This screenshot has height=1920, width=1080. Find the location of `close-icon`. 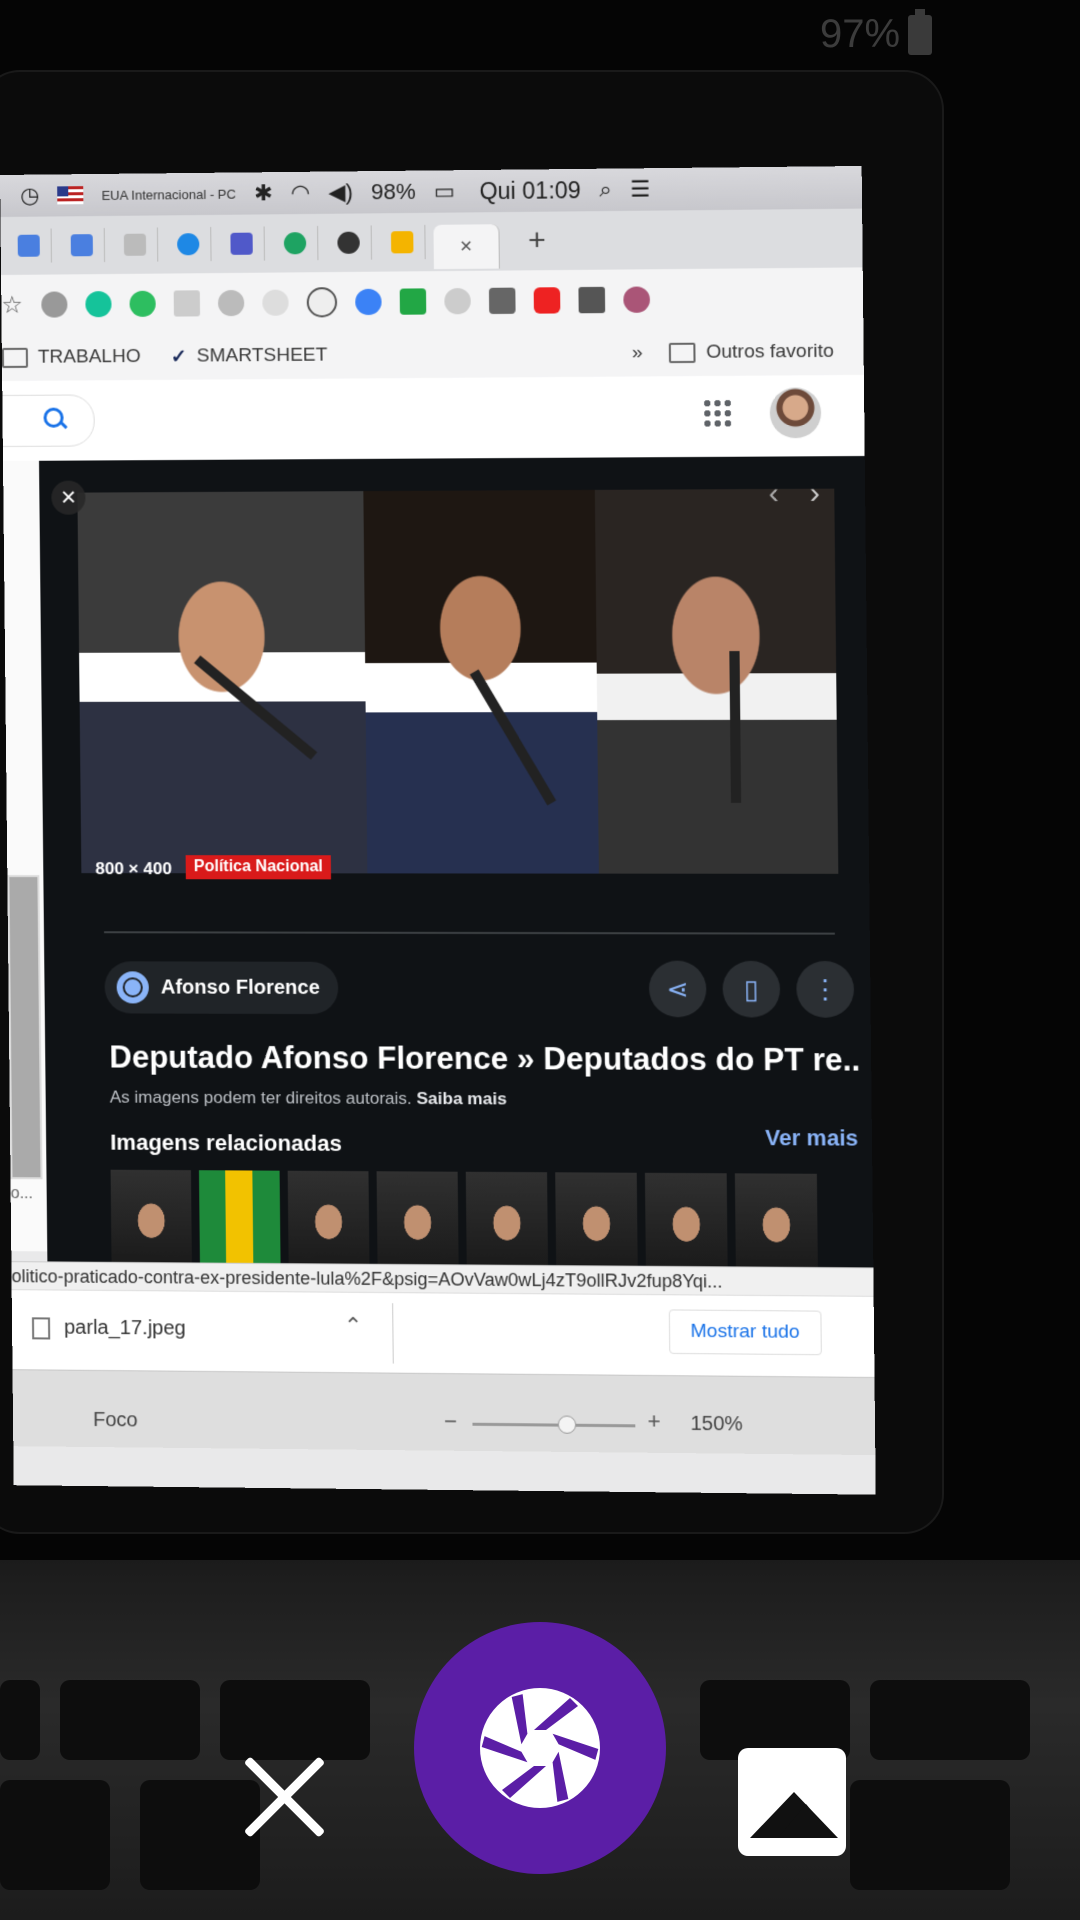

close-icon is located at coordinates (285, 1797).